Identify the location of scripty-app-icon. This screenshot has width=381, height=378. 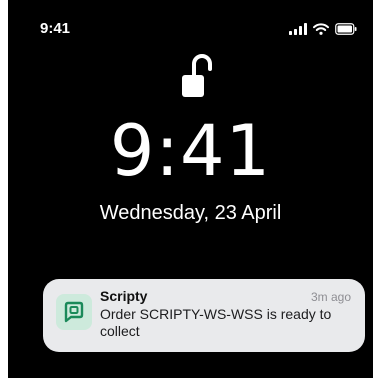
(74, 312).